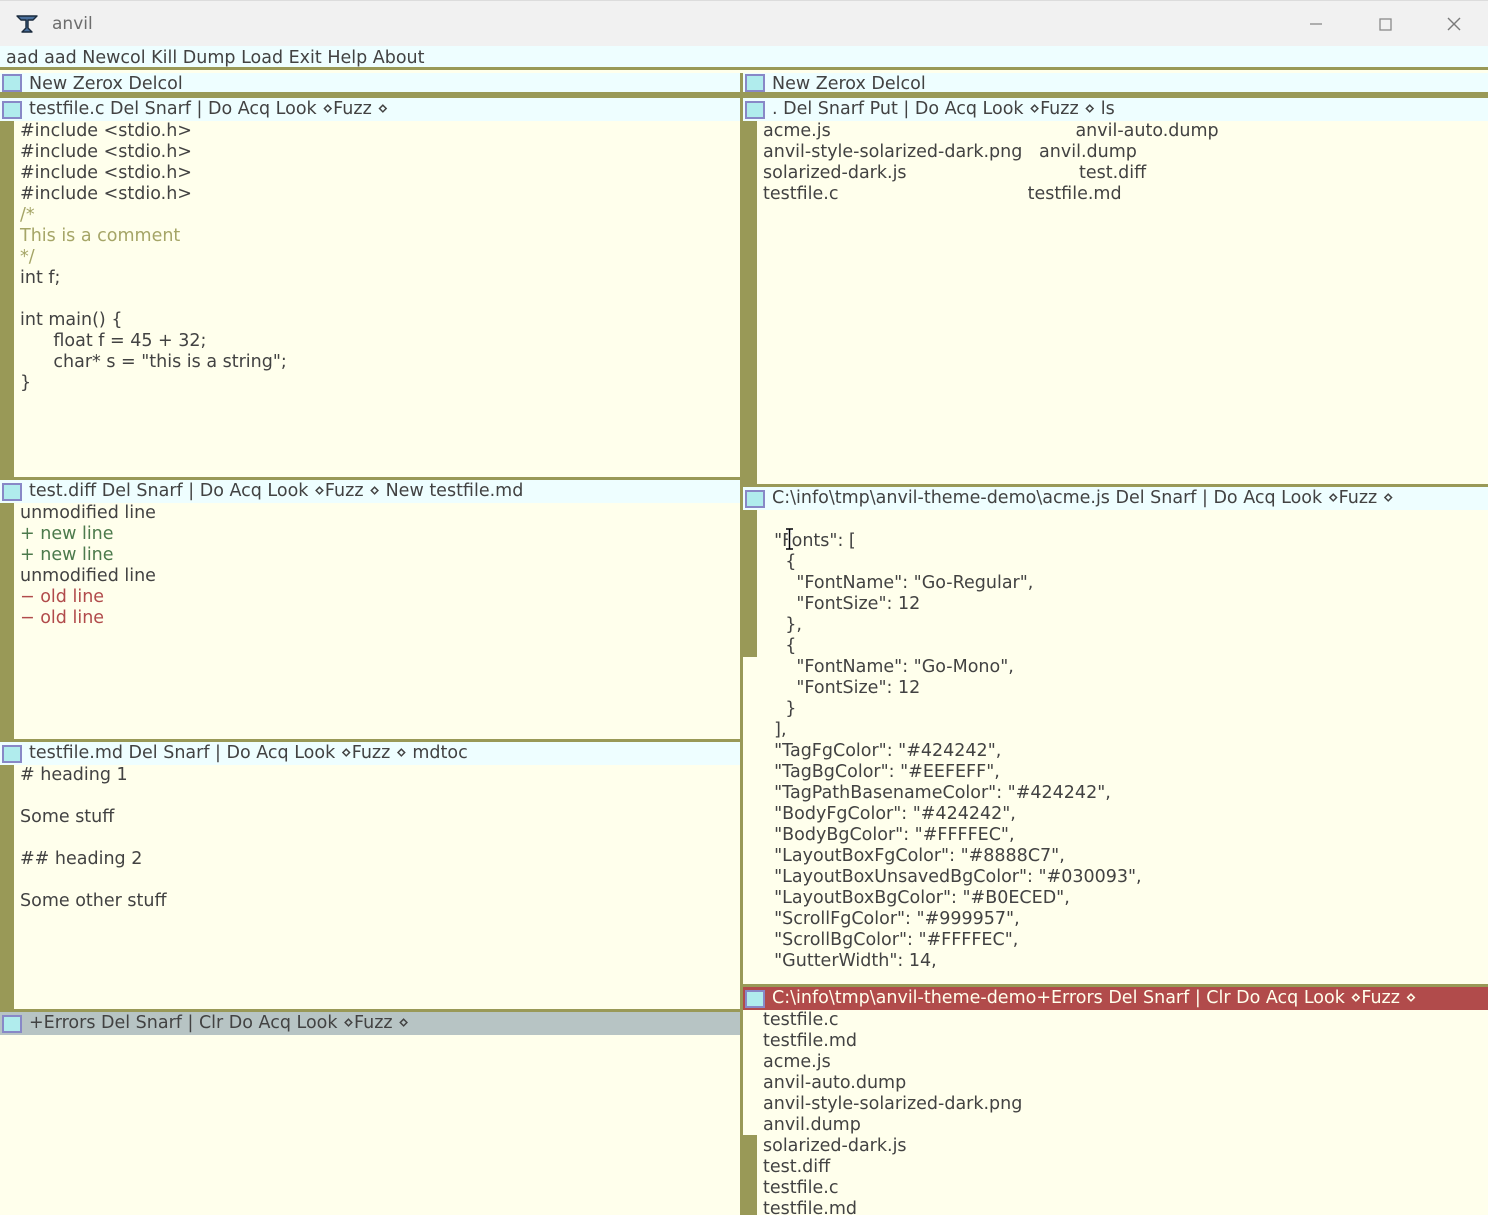 The height and width of the screenshot is (1215, 1488). Describe the element at coordinates (889, 835) in the screenshot. I see `text-line: "BodyBgColor": "#FFFFEC",` at that location.